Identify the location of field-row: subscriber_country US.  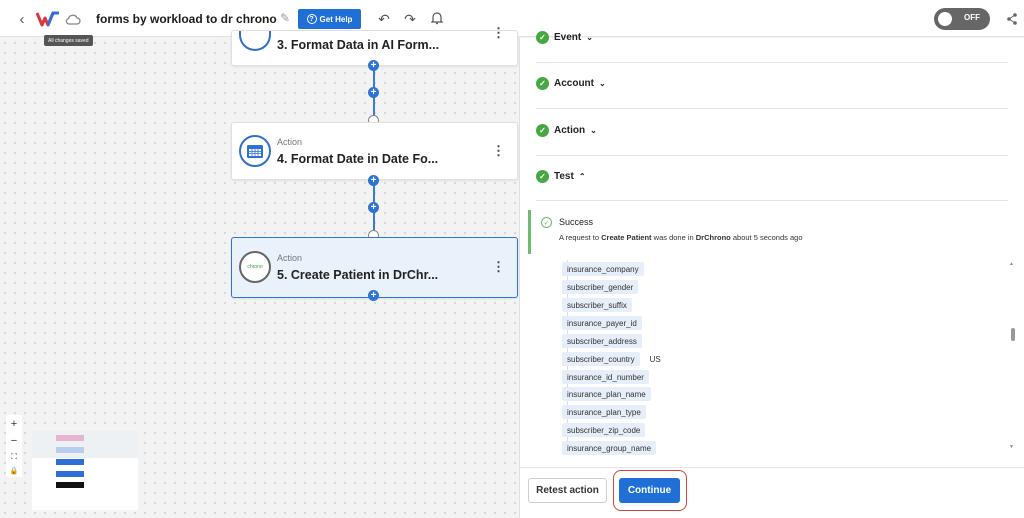
(611, 359).